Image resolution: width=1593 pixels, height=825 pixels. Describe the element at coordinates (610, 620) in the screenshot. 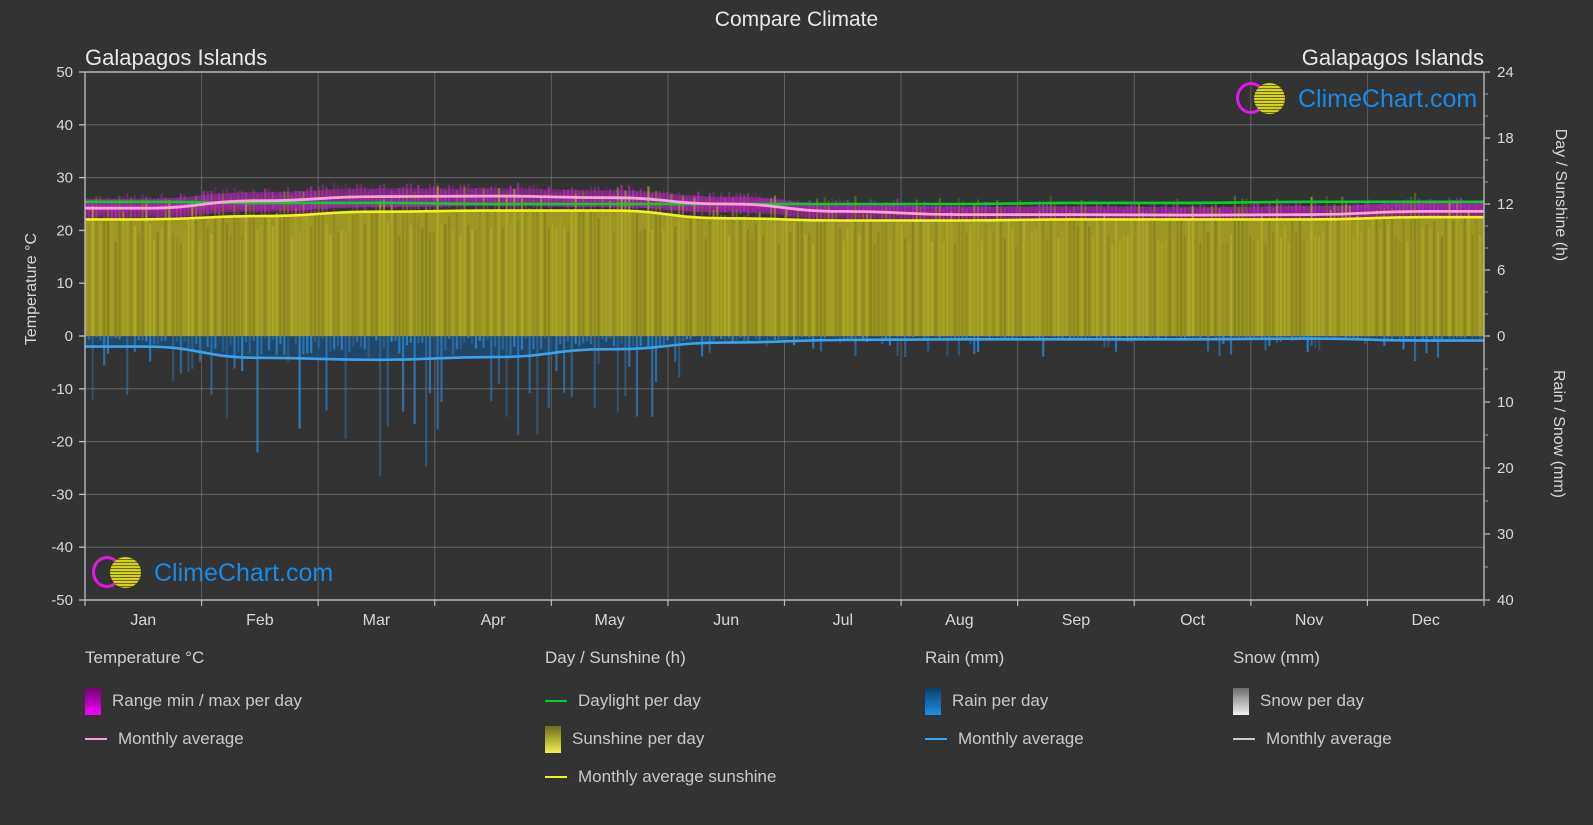

I see `x-tick-label-month: May` at that location.